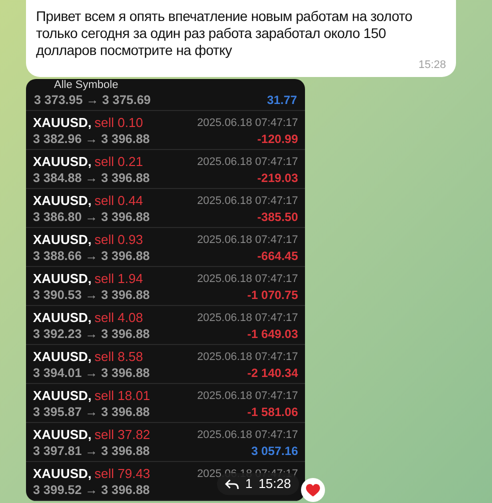 This screenshot has width=492, height=503. I want to click on screen-title: Alle Symbole, so click(87, 85).